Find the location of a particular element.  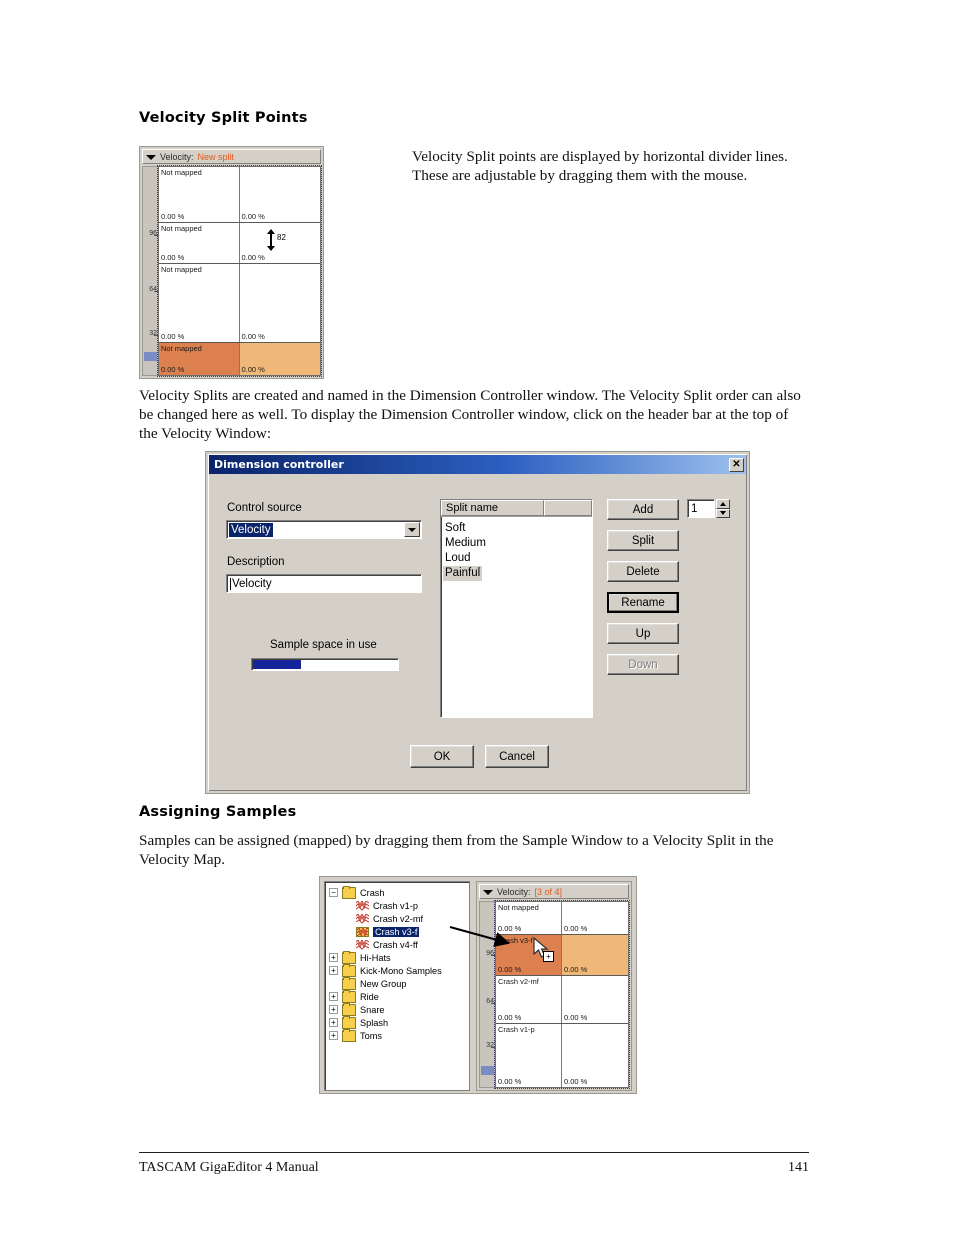

cancel-button: Cancel is located at coordinates (517, 756).